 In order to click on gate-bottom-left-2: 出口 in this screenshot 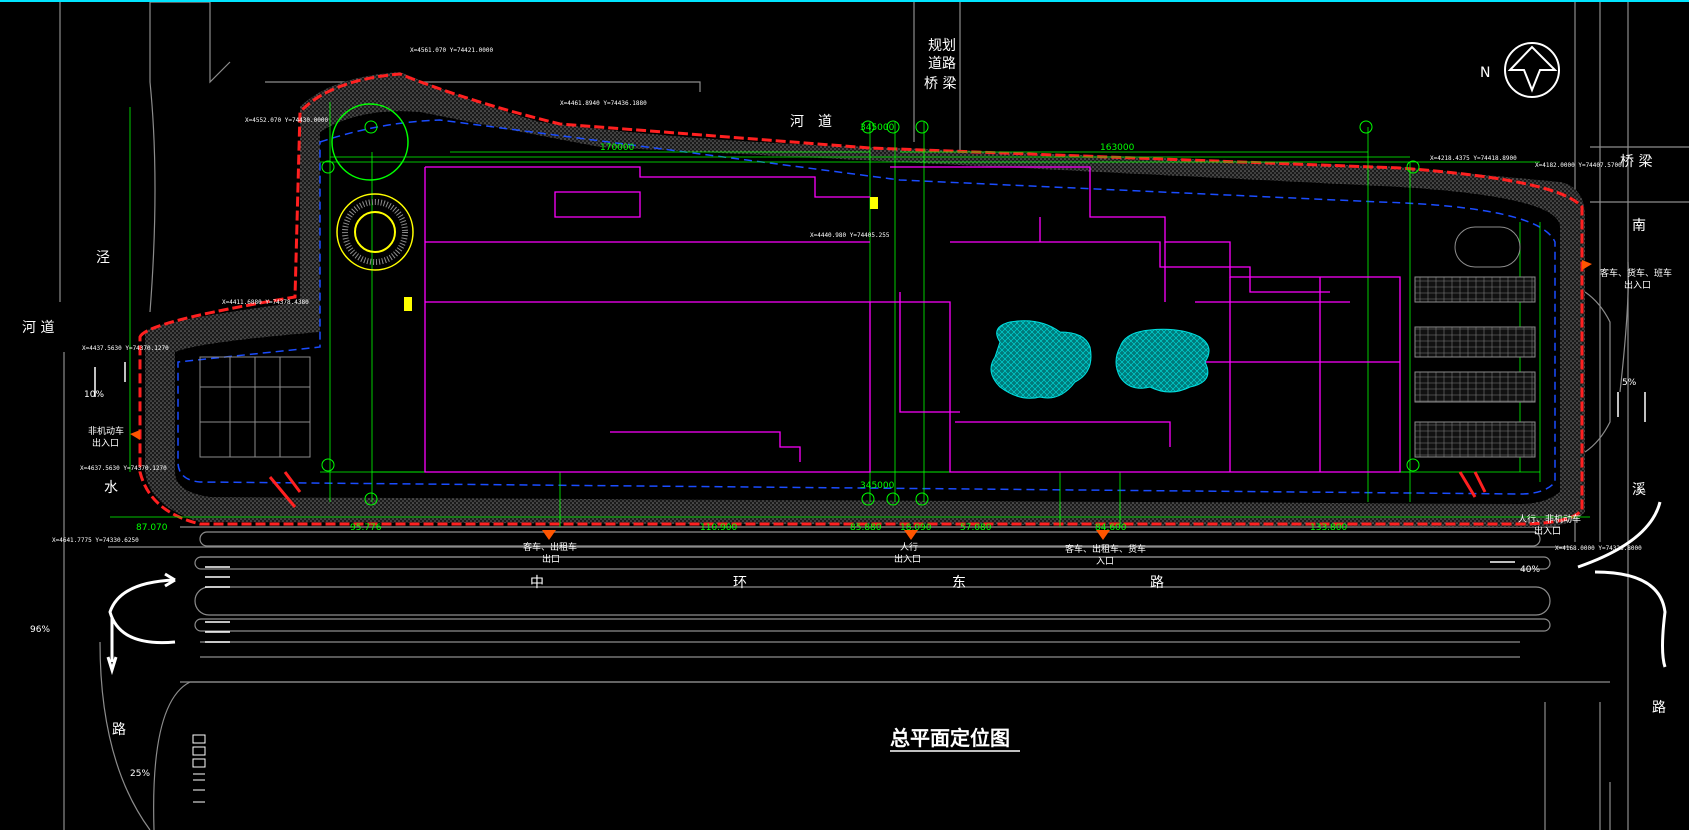, I will do `click(551, 559)`.